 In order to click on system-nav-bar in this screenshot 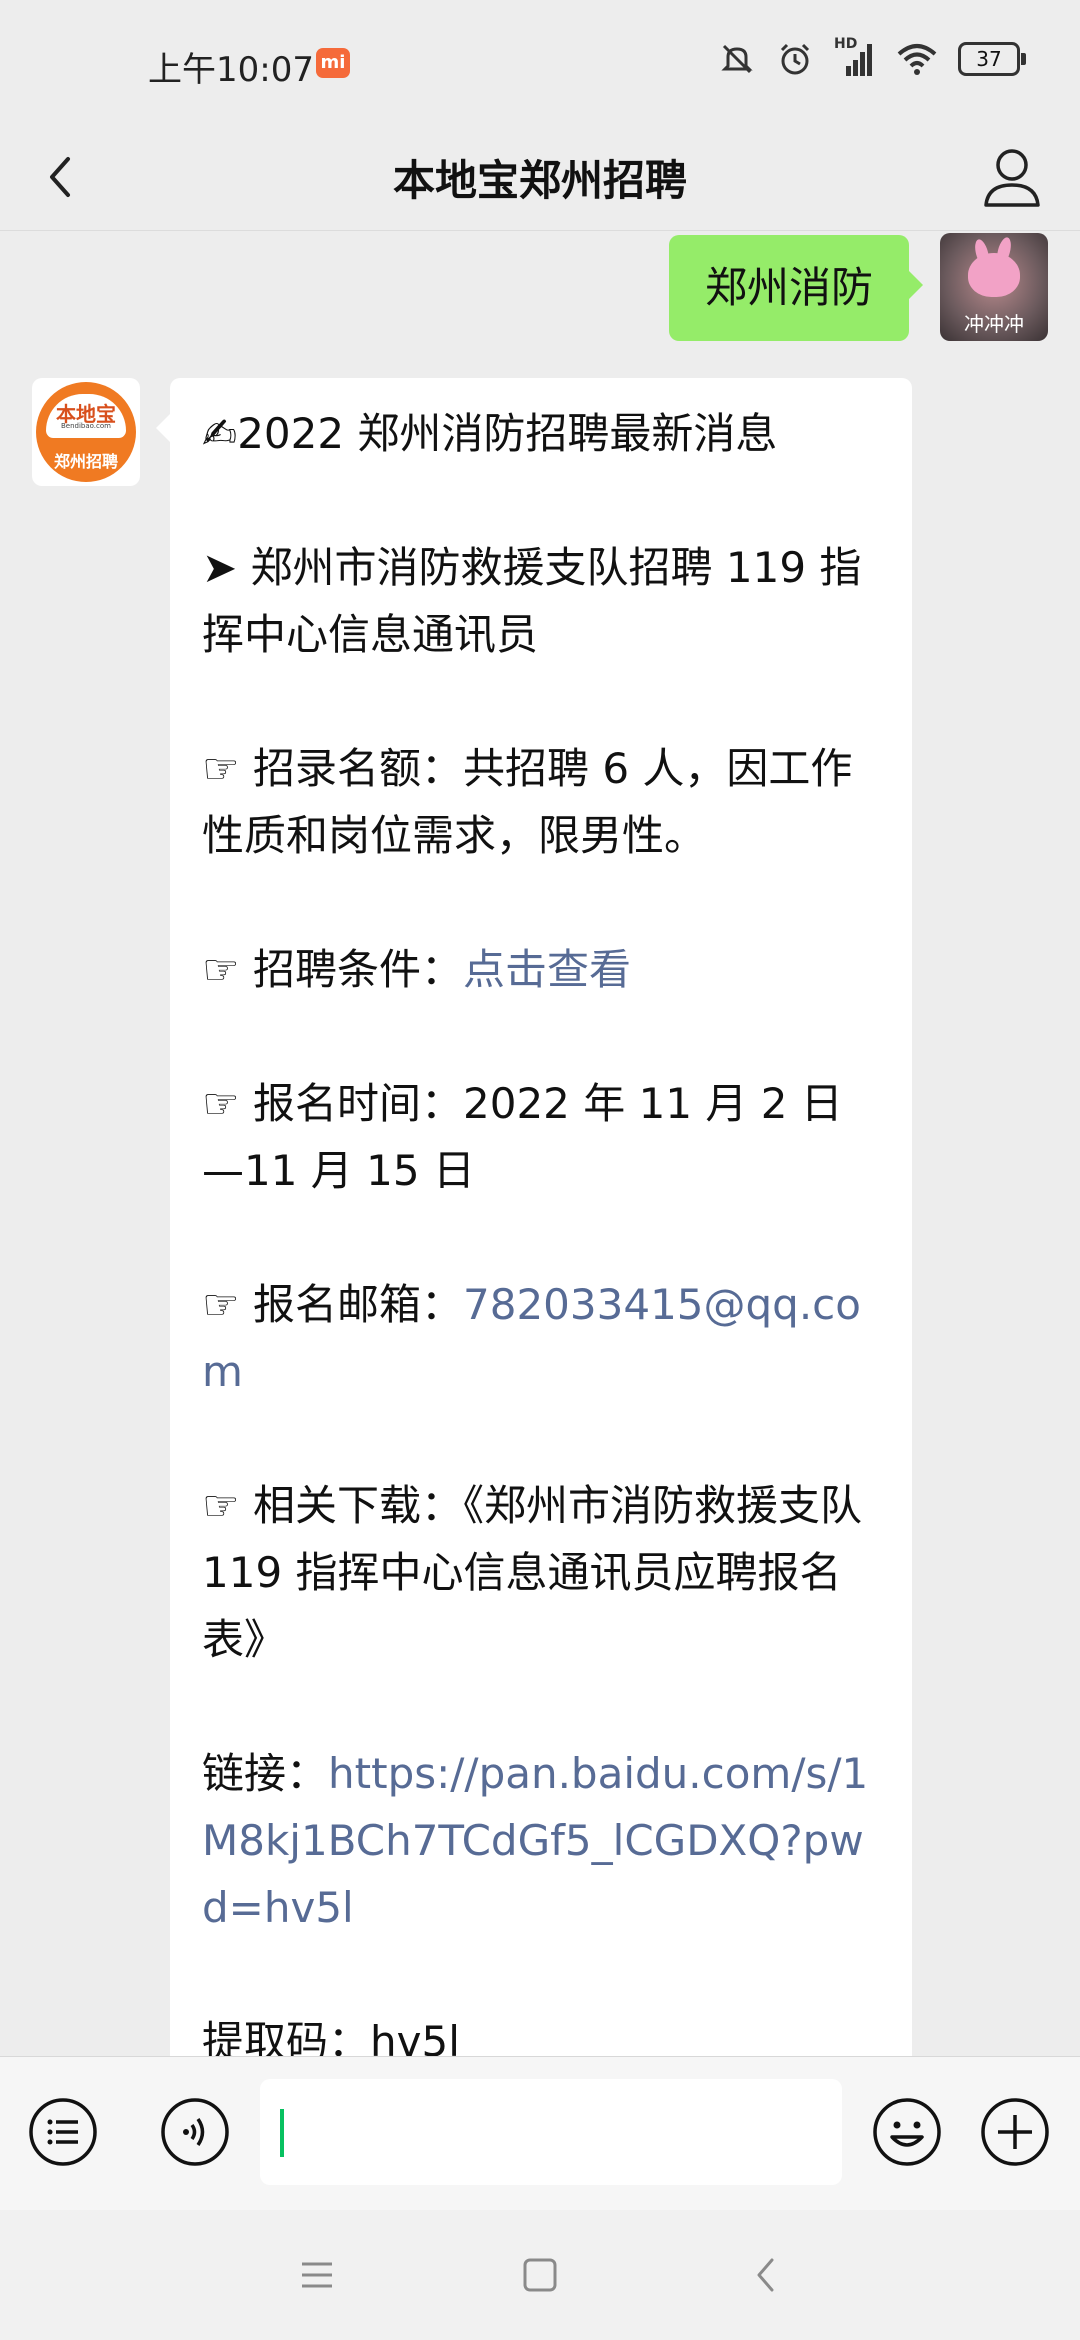, I will do `click(540, 2275)`.